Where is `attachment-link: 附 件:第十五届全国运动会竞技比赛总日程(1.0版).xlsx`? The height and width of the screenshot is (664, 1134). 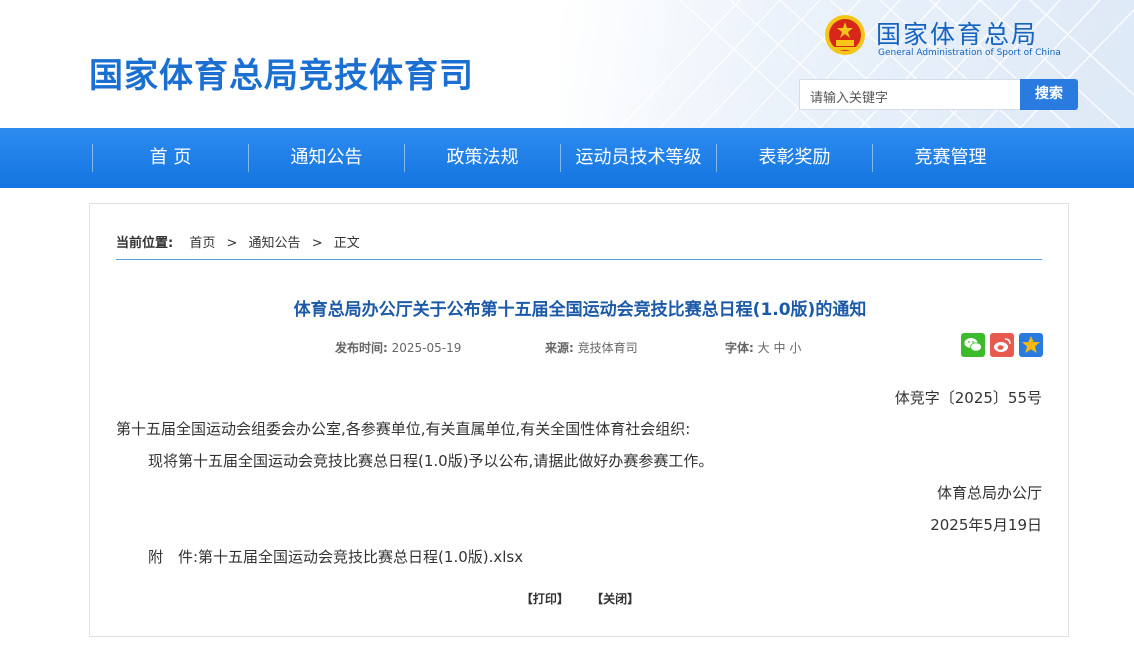 attachment-link: 附 件:第十五届全国运动会竞技比赛总日程(1.0版).xlsx is located at coordinates (335, 556).